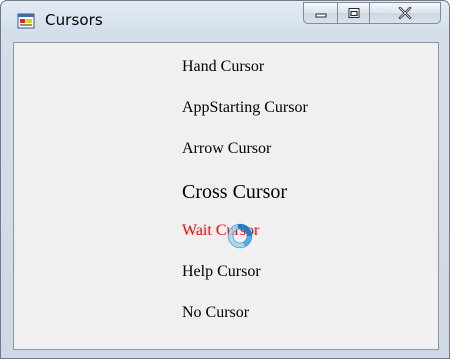  Describe the element at coordinates (225, 20) in the screenshot. I see `title-bar: Cursors` at that location.